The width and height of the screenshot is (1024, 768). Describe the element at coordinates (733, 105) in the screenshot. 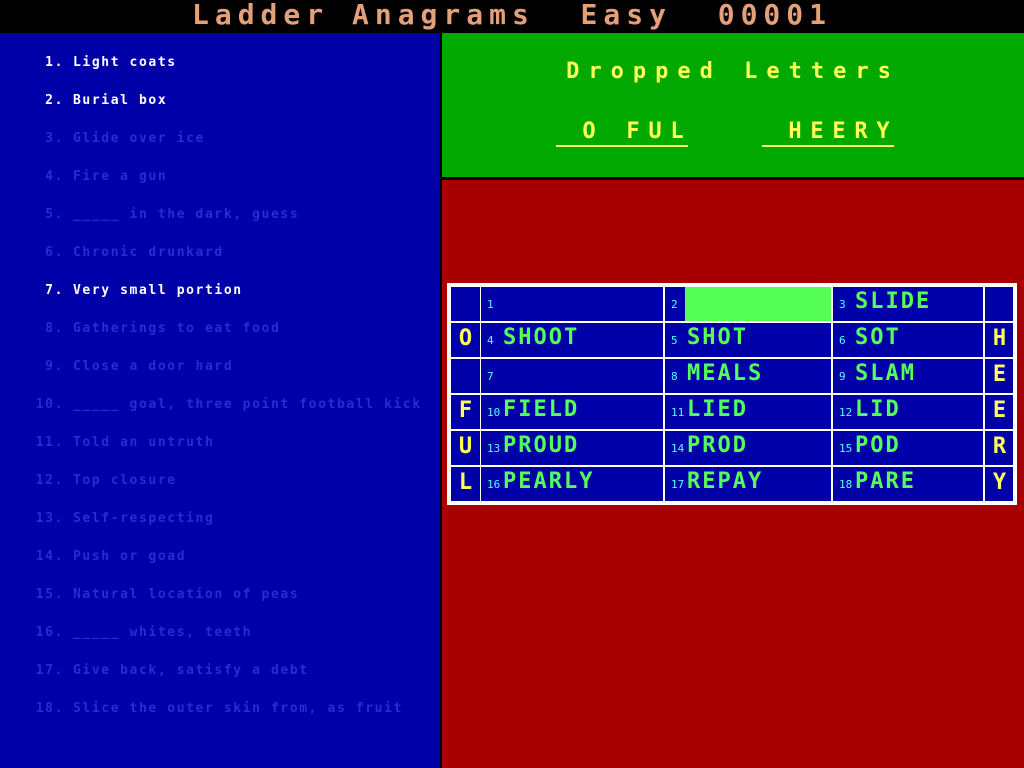

I see `dropped-letters-panel: Dropped Letters OFUL HEERY` at that location.